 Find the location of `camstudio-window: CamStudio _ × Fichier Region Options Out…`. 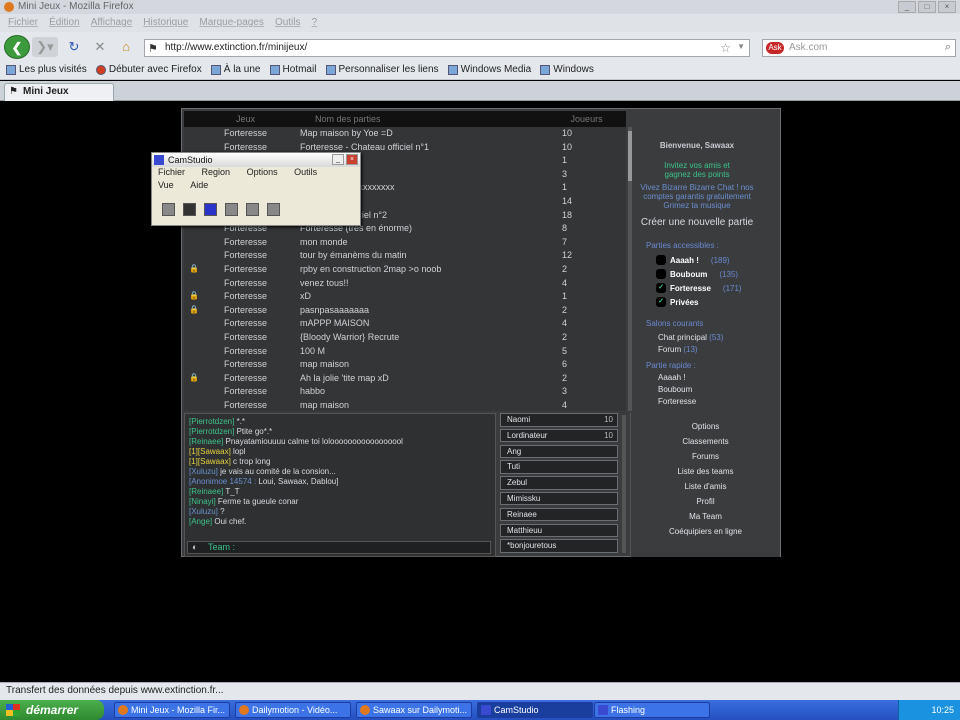

camstudio-window: CamStudio _ × Fichier Region Options Out… is located at coordinates (256, 189).